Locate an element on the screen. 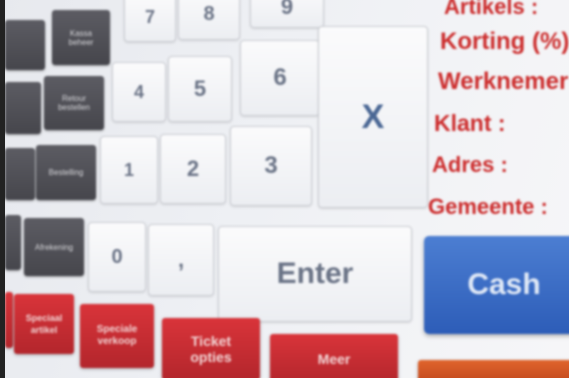 Image resolution: width=569 pixels, height=378 pixels. key-5-label: 5 is located at coordinates (200, 88).